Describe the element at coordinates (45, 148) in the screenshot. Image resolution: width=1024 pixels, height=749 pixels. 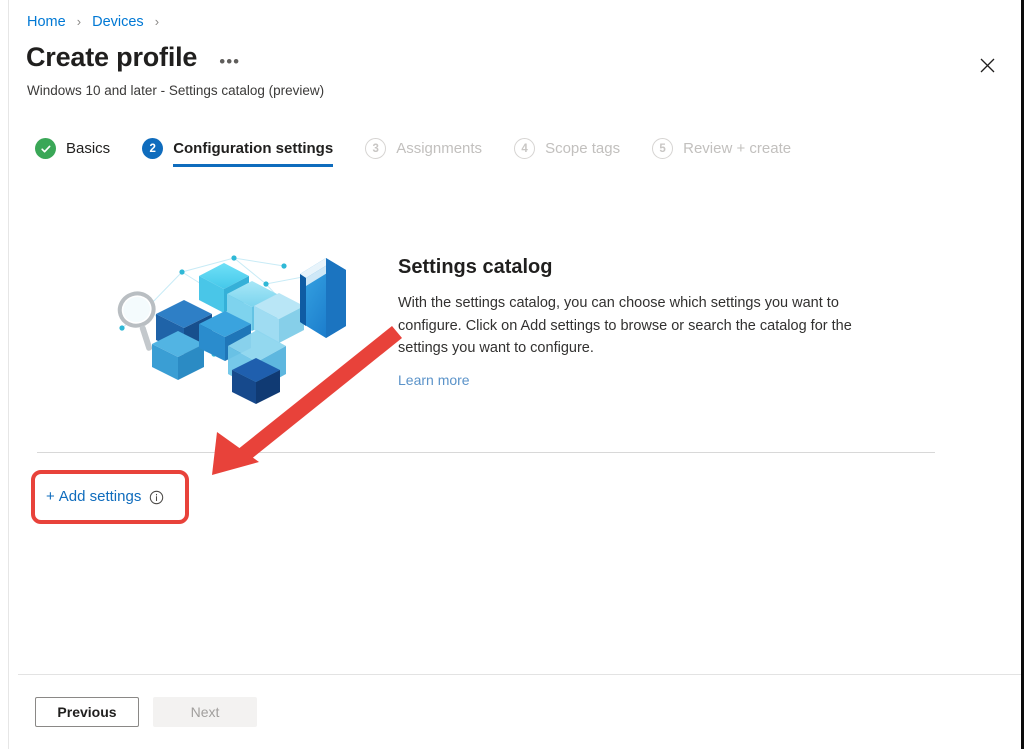
I see `step-complete-check-icon` at that location.